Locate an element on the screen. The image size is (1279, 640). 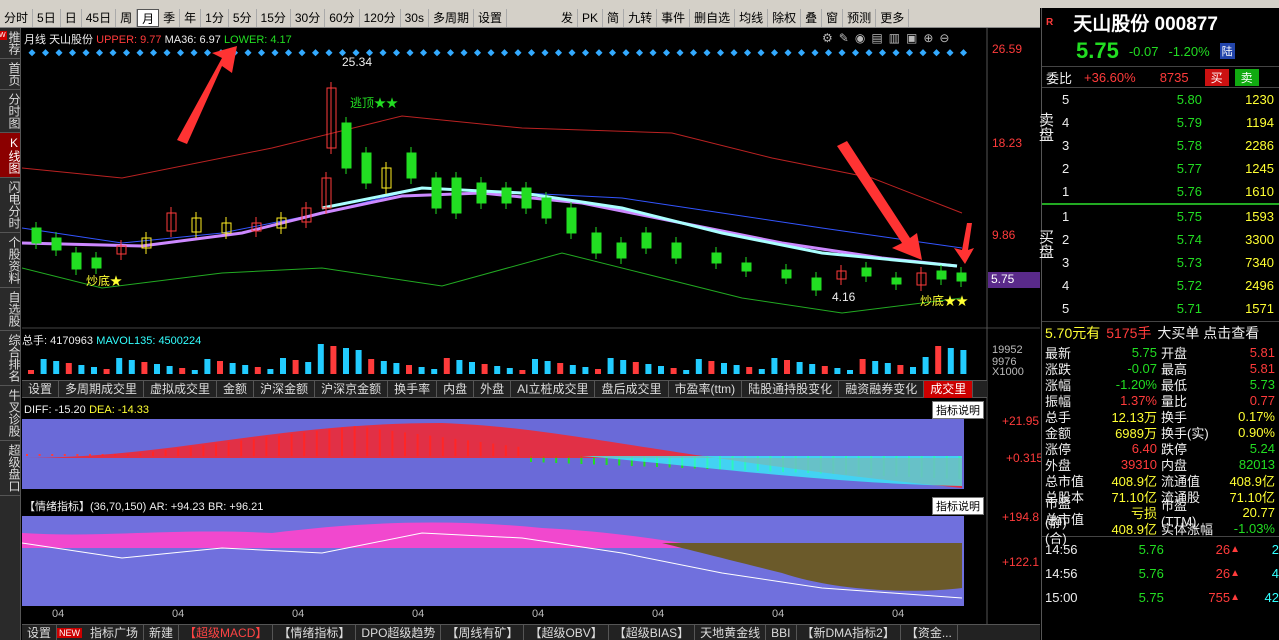
toolbar-right-button: 删自选 is located at coordinates (713, 17).